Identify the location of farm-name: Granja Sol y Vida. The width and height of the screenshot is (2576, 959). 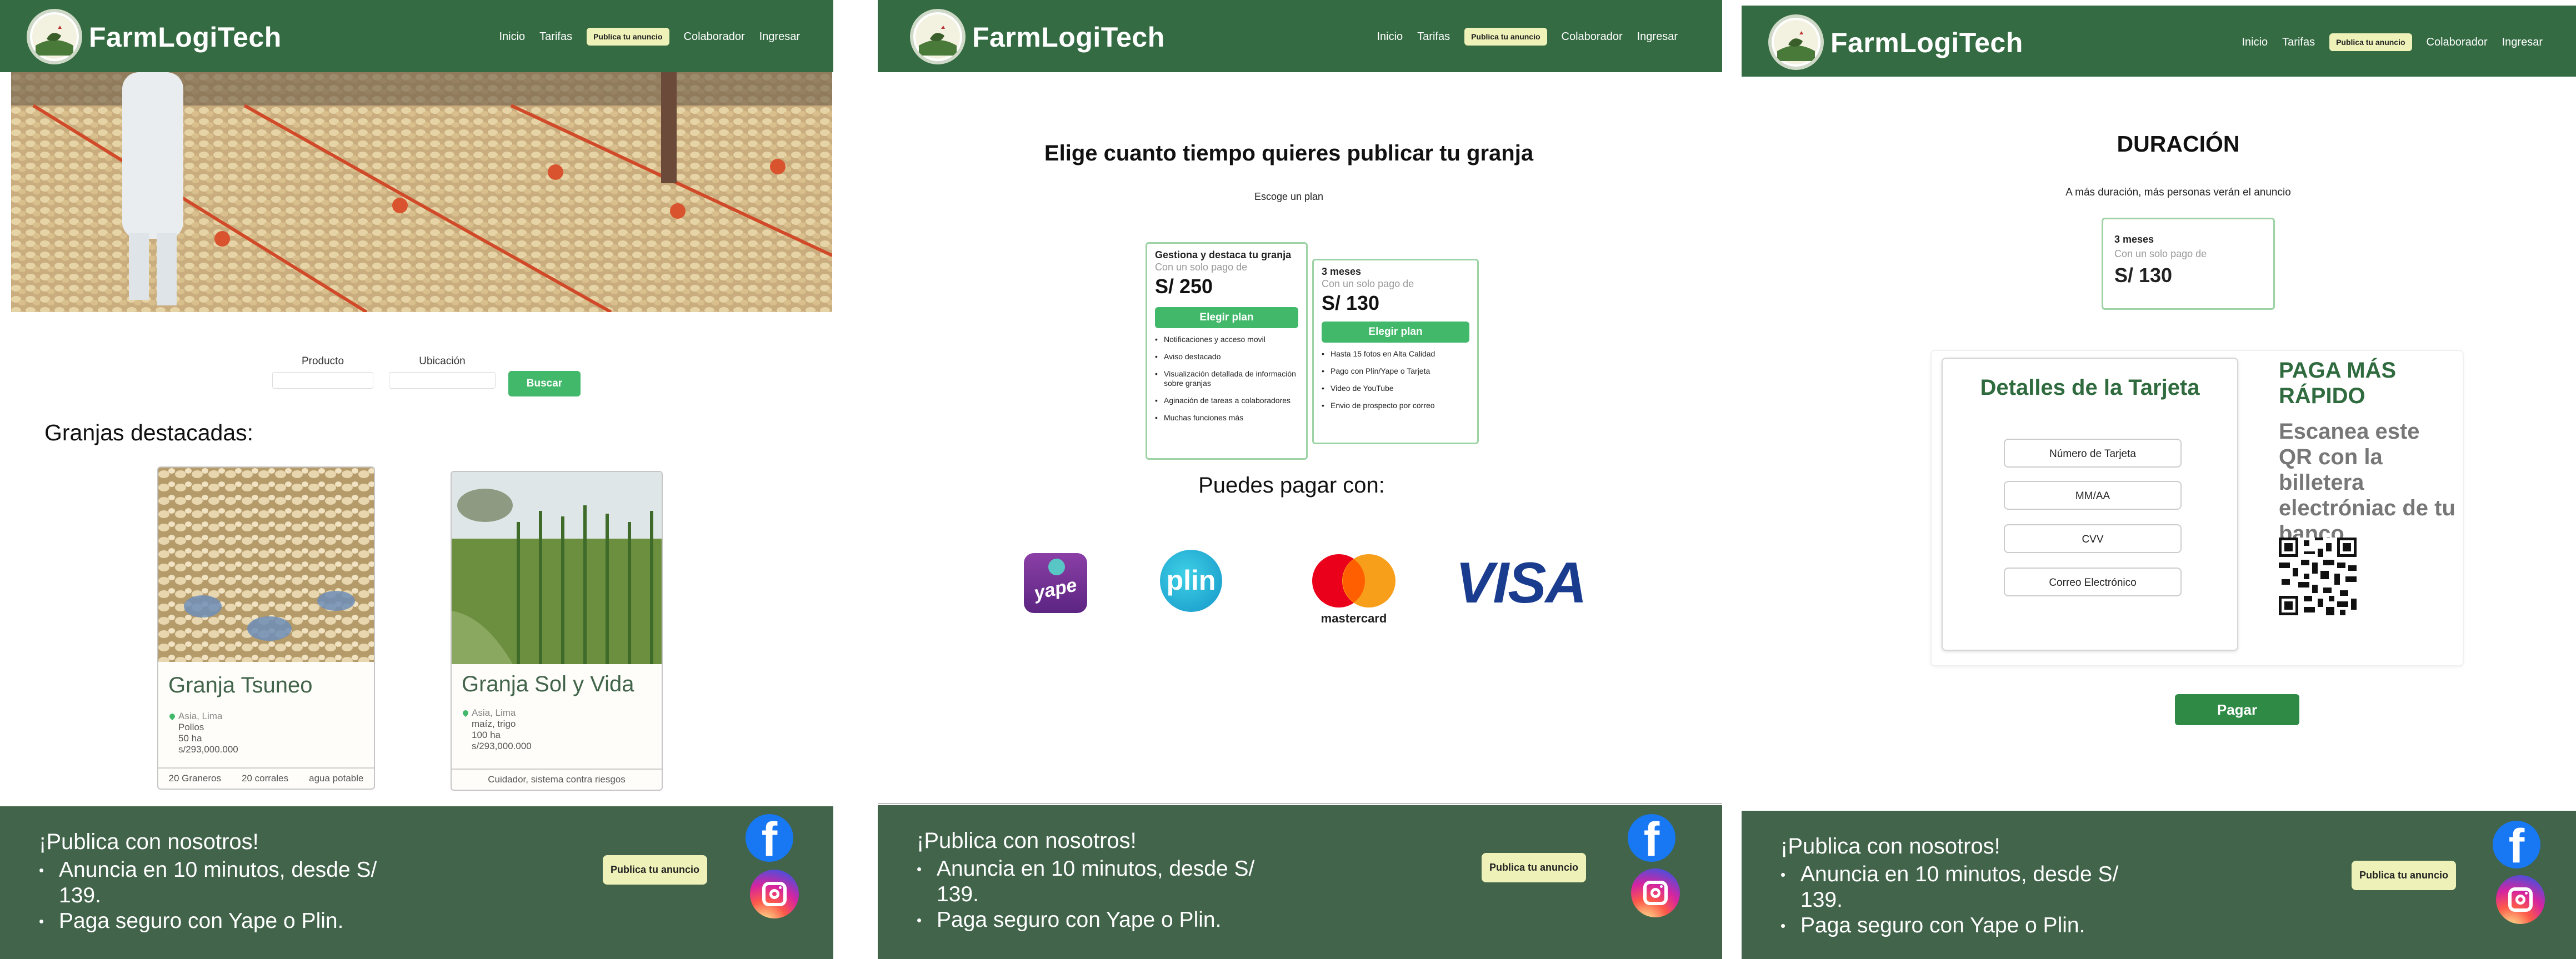
(548, 684).